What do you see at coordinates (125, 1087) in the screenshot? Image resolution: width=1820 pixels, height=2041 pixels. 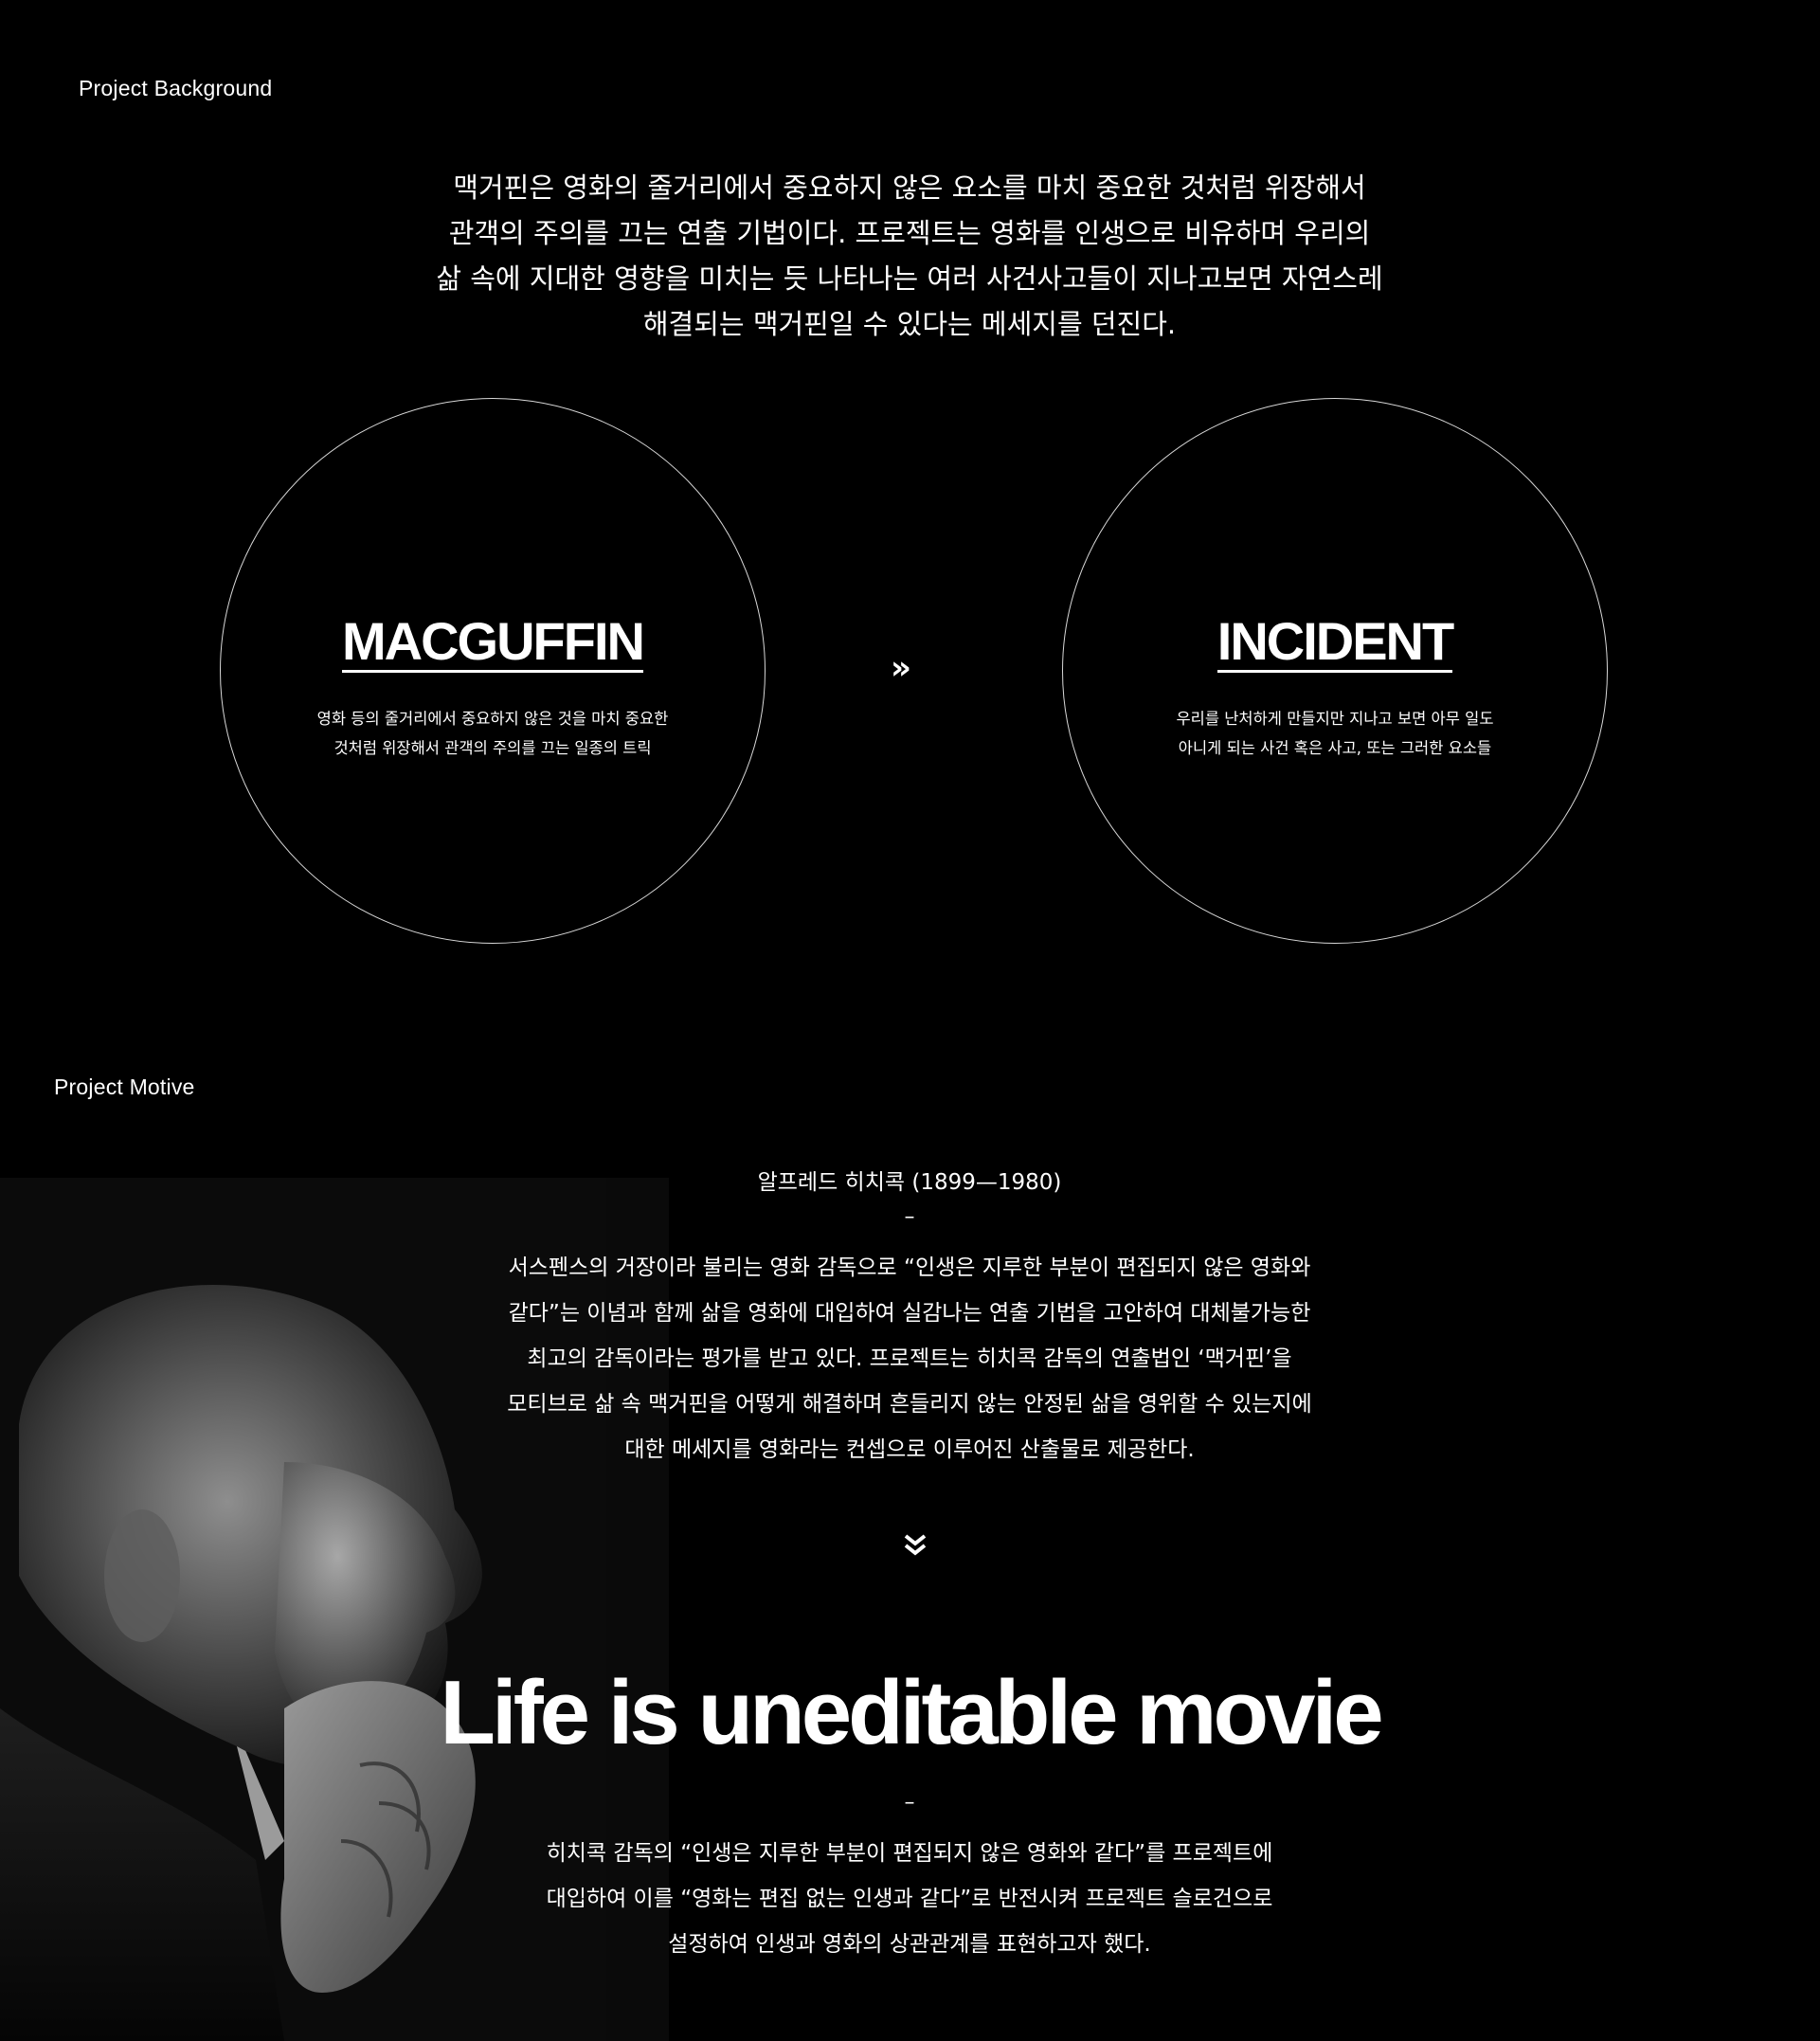 I see `section-label-motive: Project Motive` at bounding box center [125, 1087].